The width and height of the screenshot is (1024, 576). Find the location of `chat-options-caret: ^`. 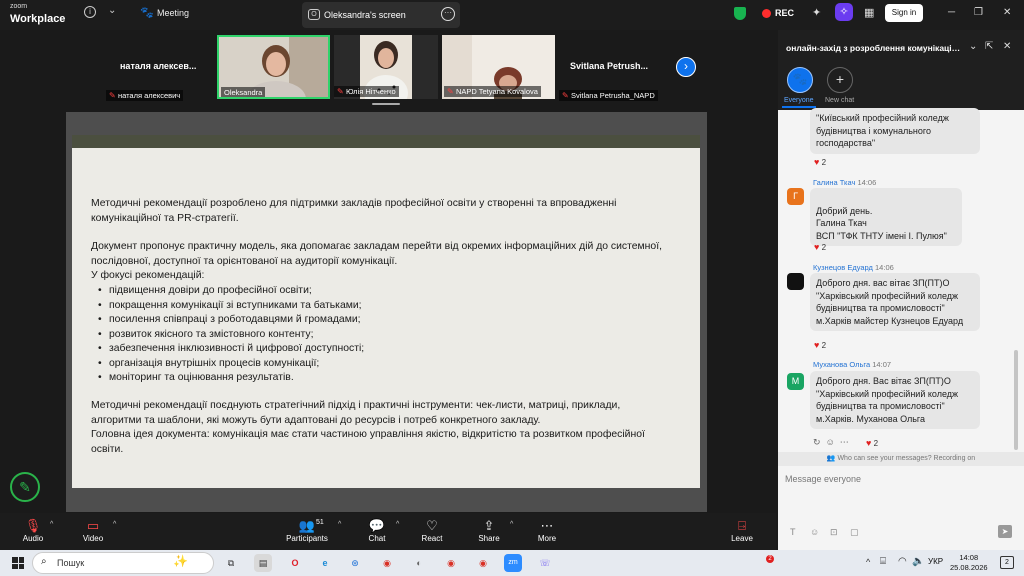

chat-options-caret: ^ is located at coordinates (397, 524).